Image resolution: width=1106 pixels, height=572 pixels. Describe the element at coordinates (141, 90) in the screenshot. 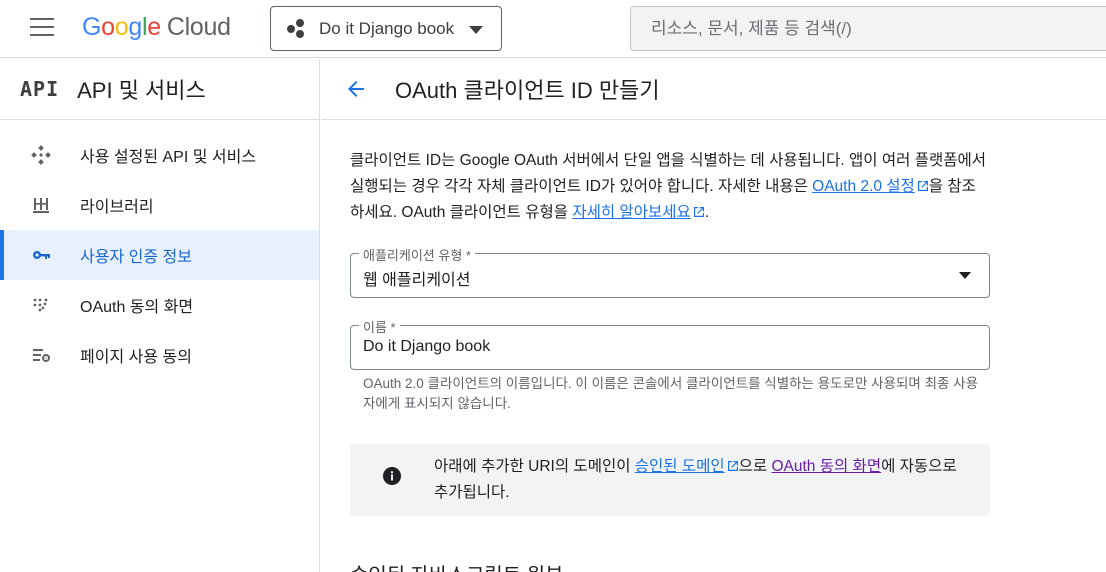

I see `sidebar-title: API 및 서비스` at that location.